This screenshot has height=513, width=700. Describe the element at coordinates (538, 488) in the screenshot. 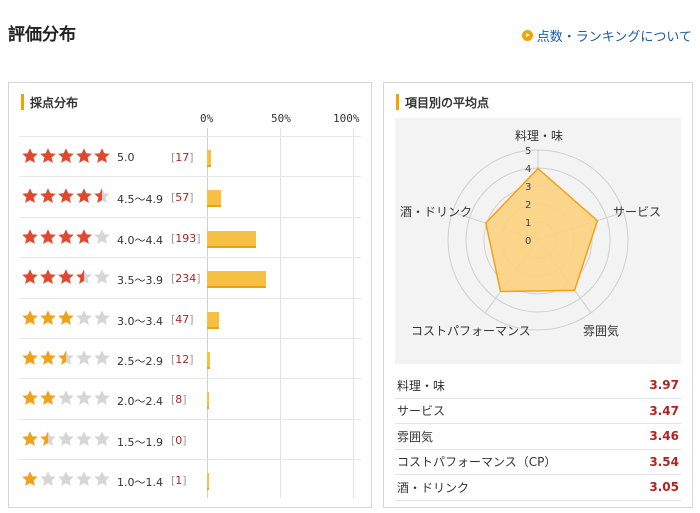

I see `average-row: 酒・ドリンク 3.05` at that location.